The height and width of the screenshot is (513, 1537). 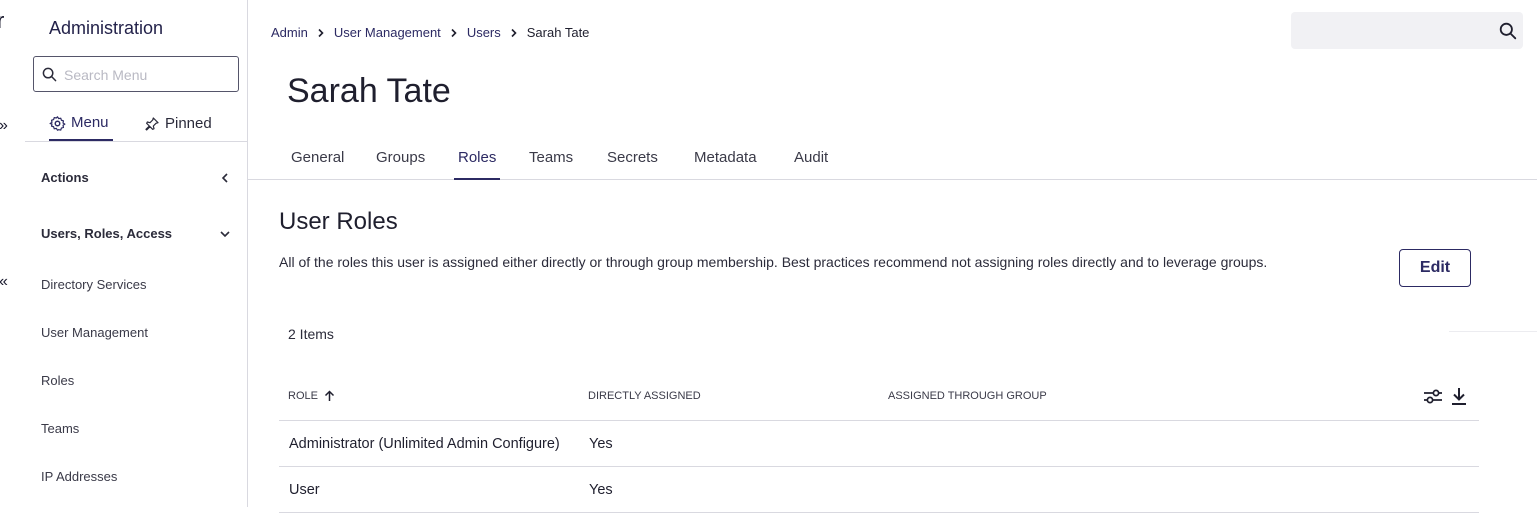 I want to click on tab-pinned: Pinned, so click(x=178, y=124).